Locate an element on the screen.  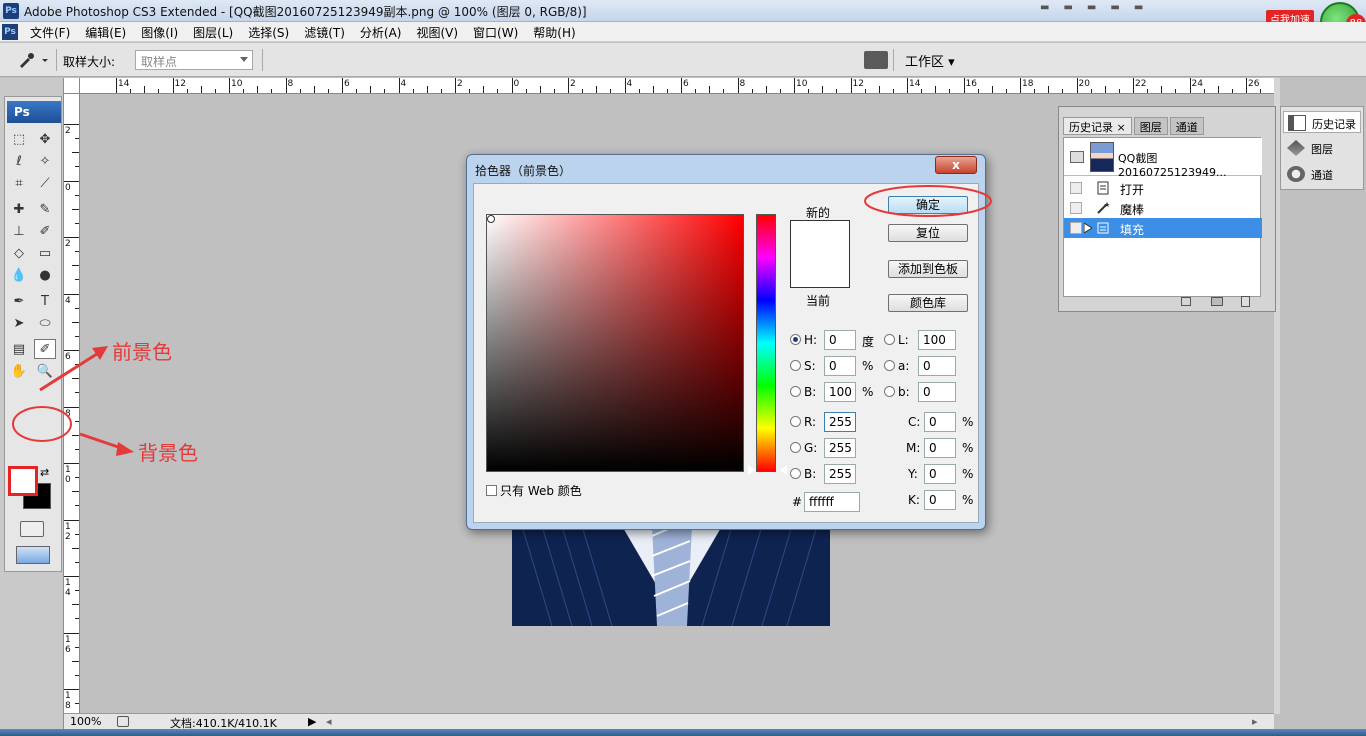
zoom-tool-icon: 🔍 is located at coordinates (45, 371).